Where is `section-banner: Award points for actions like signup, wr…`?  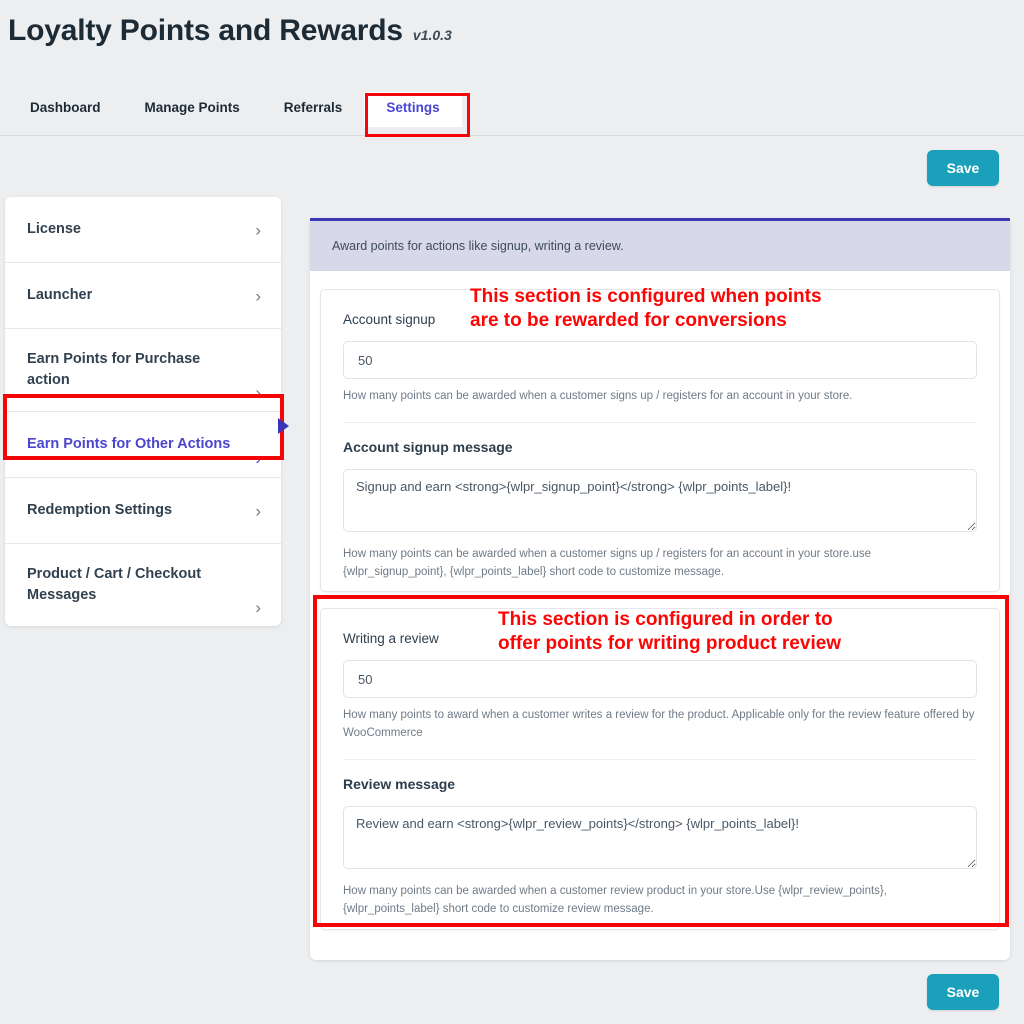 section-banner: Award points for actions like signup, wr… is located at coordinates (660, 244).